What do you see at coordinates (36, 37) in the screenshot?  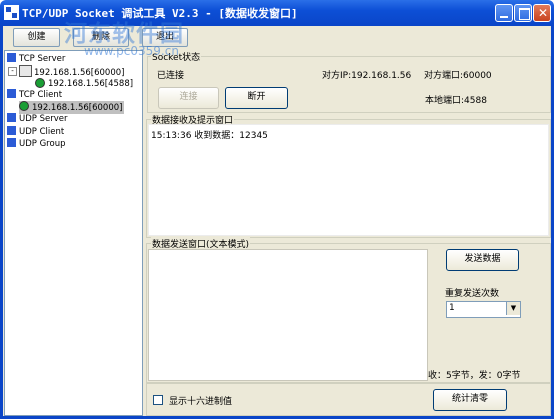 I see `create-button: 创建` at bounding box center [36, 37].